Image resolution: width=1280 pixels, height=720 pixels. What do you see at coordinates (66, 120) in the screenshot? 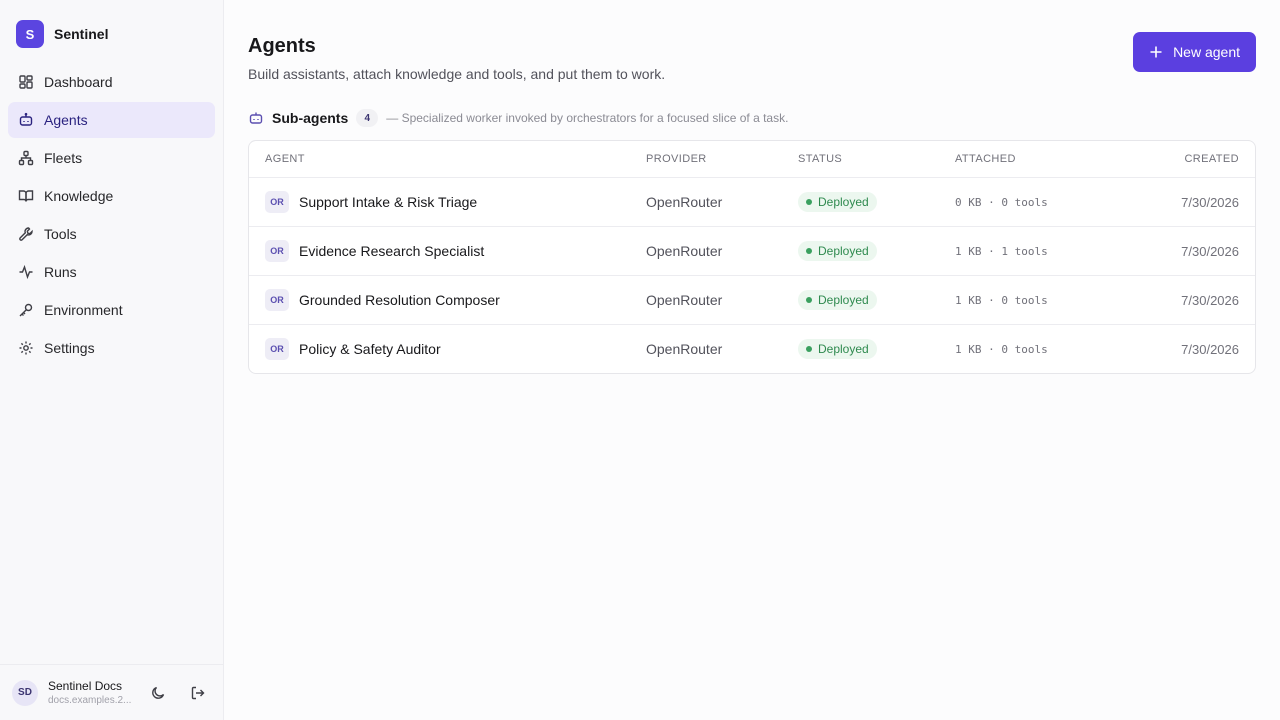
I see `sidebar-item-label: Agents` at bounding box center [66, 120].